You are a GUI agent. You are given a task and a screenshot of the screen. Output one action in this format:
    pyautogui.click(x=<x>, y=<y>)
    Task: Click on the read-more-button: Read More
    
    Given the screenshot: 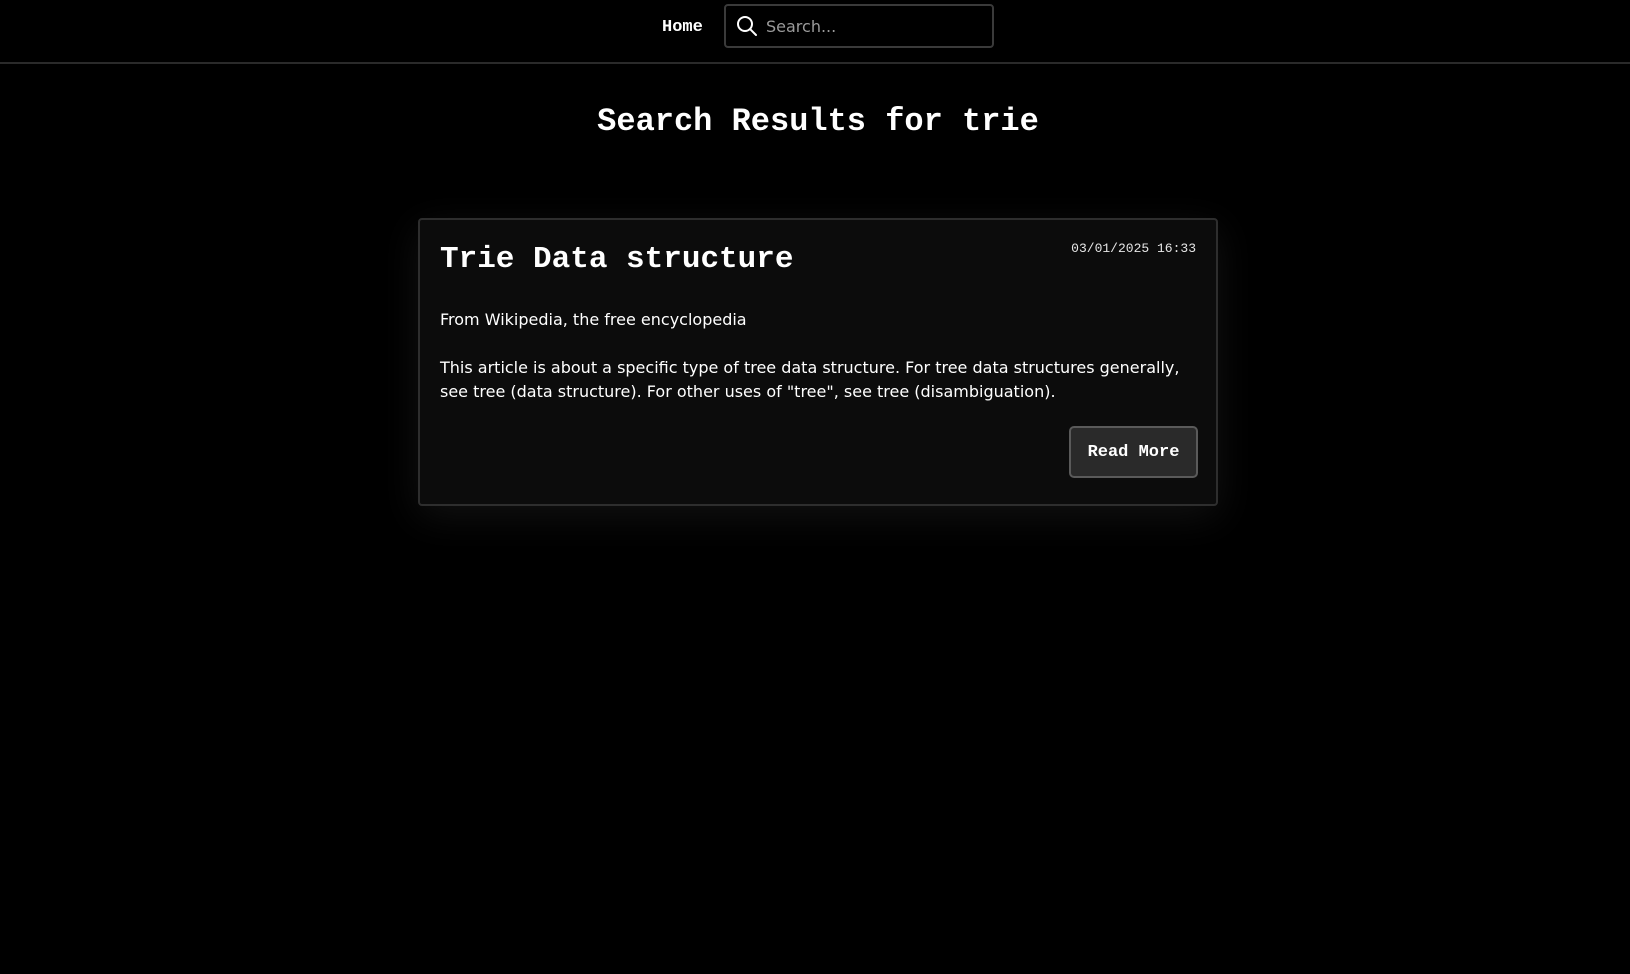 What is the action you would take?
    pyautogui.click(x=1133, y=452)
    